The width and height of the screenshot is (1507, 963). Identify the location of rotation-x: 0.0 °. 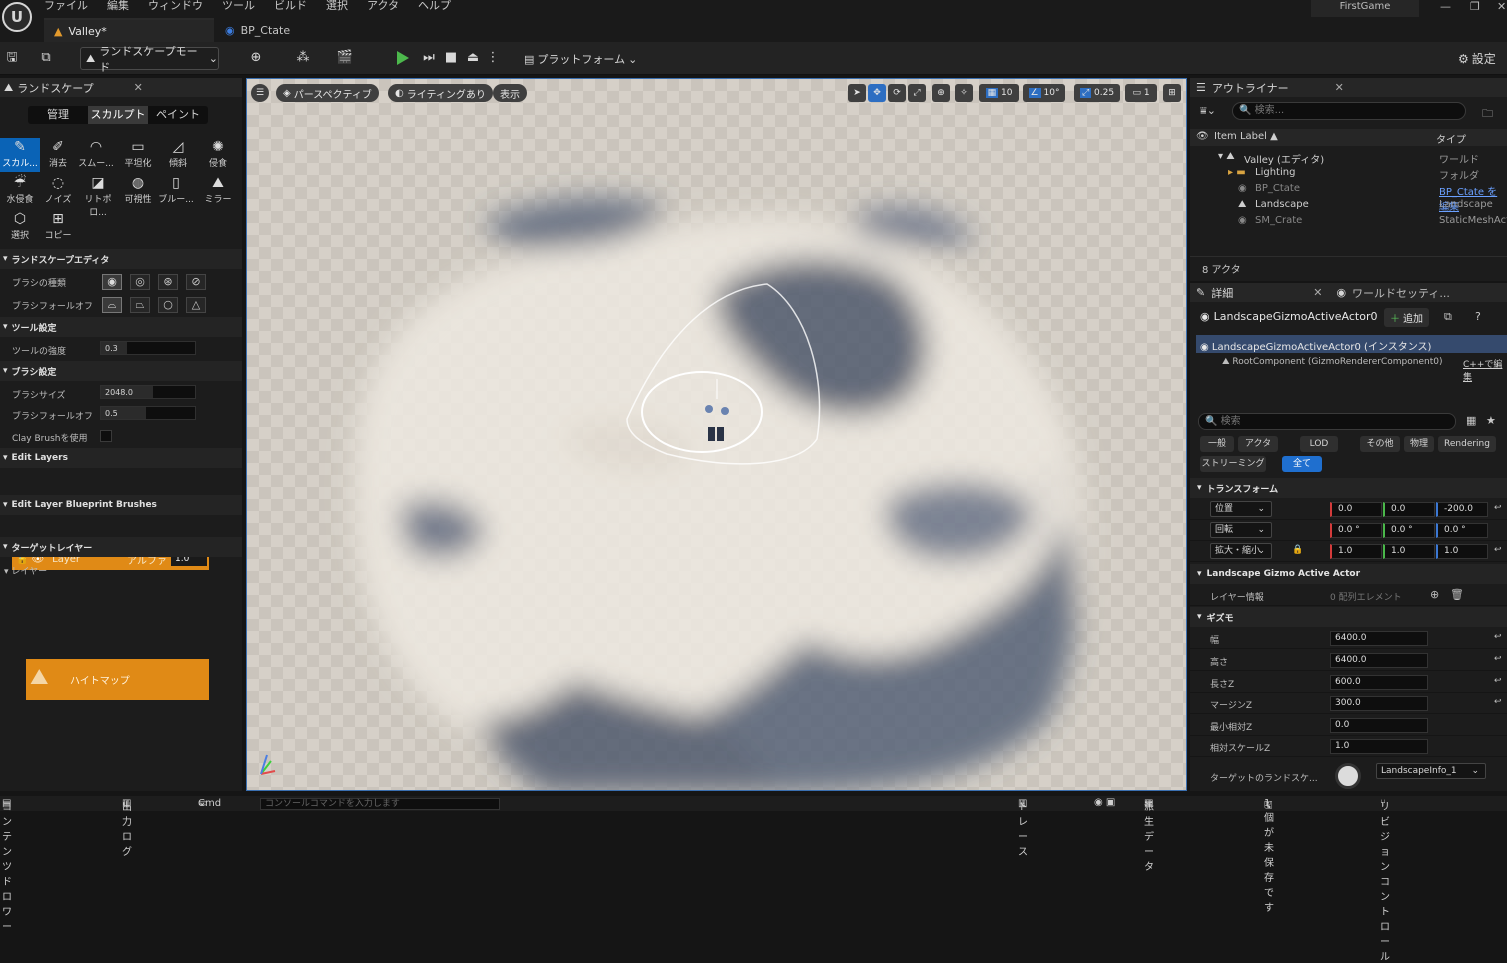
(1356, 530).